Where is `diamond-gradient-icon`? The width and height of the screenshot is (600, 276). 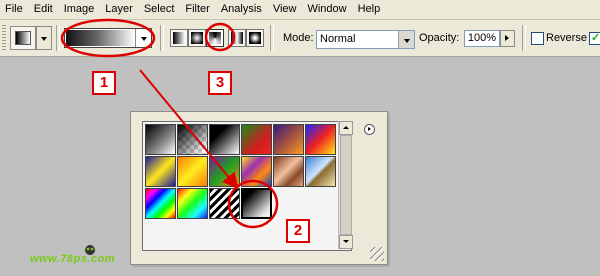 diamond-gradient-icon is located at coordinates (255, 38).